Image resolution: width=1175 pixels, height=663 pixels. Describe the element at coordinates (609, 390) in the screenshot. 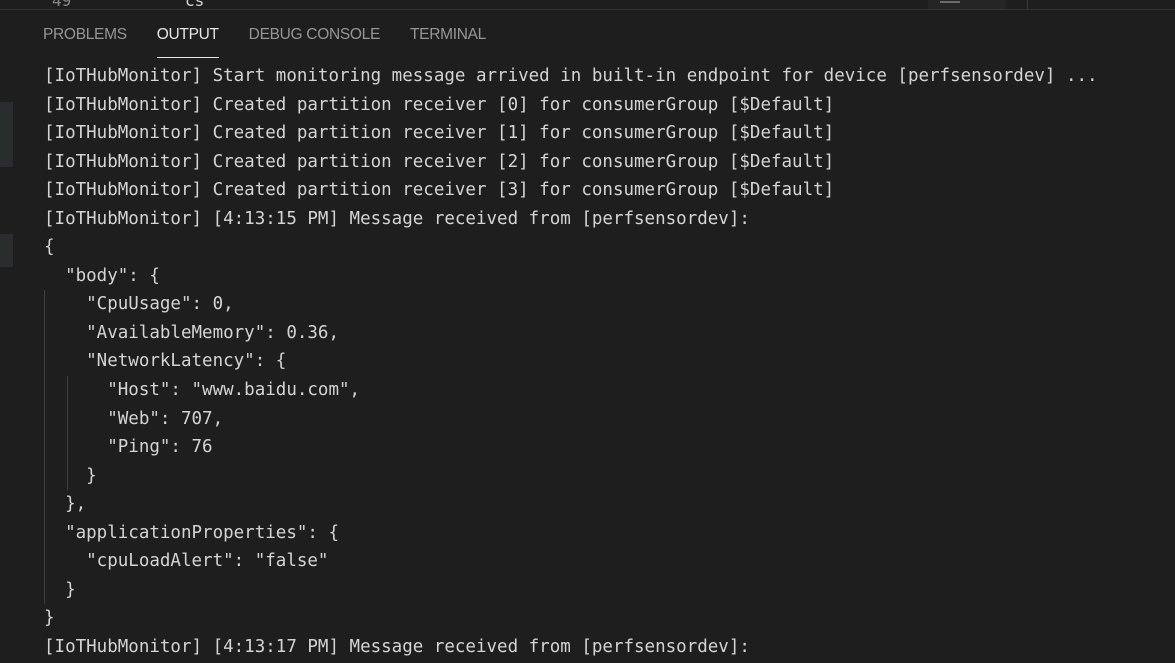

I see `log-line: "Host": "www.baidu.com",` at that location.